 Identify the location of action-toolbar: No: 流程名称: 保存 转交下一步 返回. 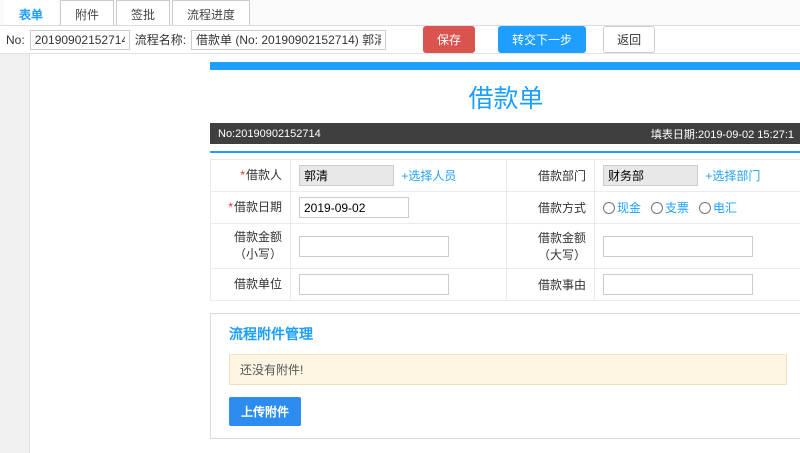
(400, 40).